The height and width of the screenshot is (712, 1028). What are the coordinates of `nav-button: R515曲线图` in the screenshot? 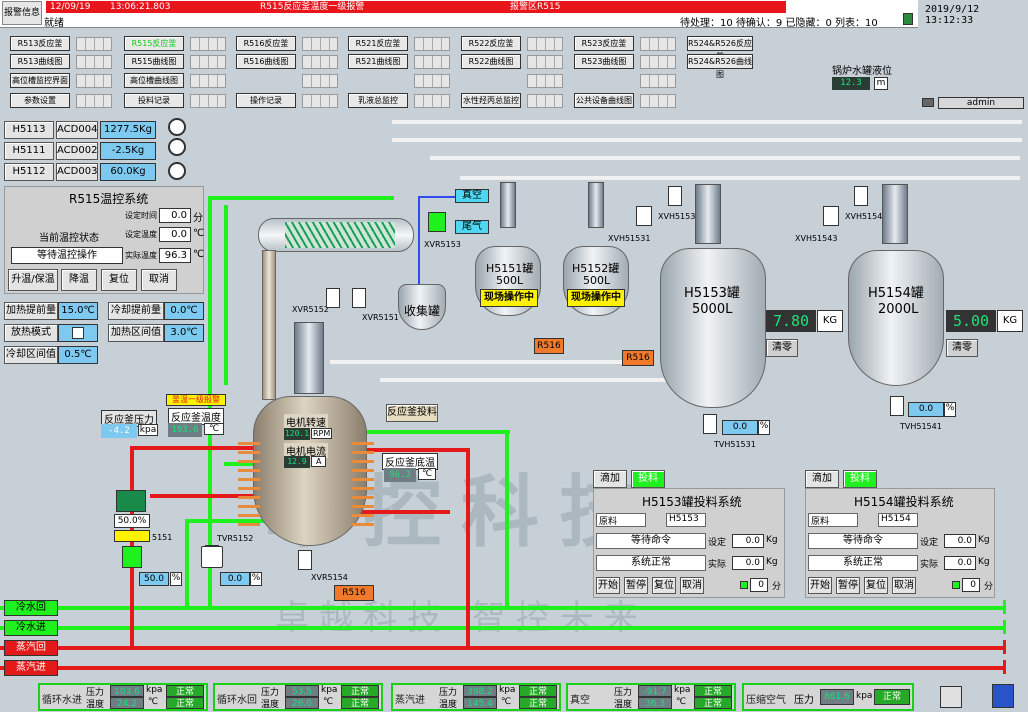 It's located at (154, 61).